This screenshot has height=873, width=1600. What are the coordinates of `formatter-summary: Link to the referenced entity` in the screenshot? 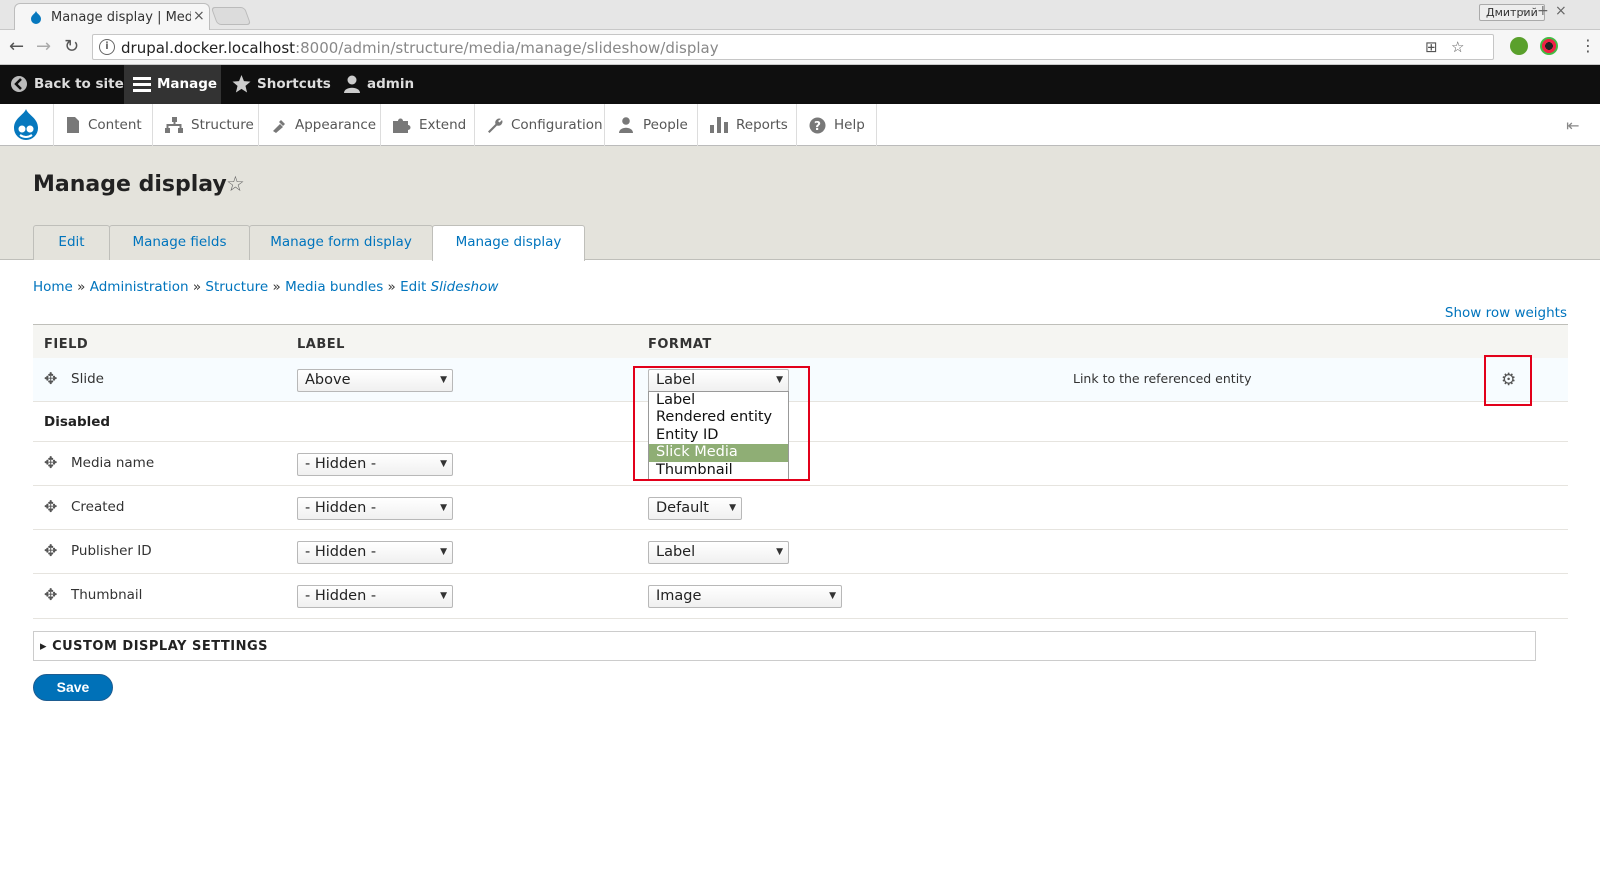 It's located at (1162, 378).